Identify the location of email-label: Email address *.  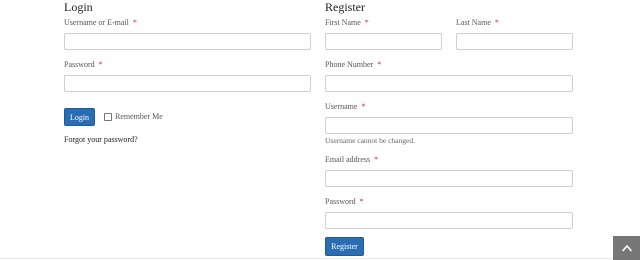
(351, 160).